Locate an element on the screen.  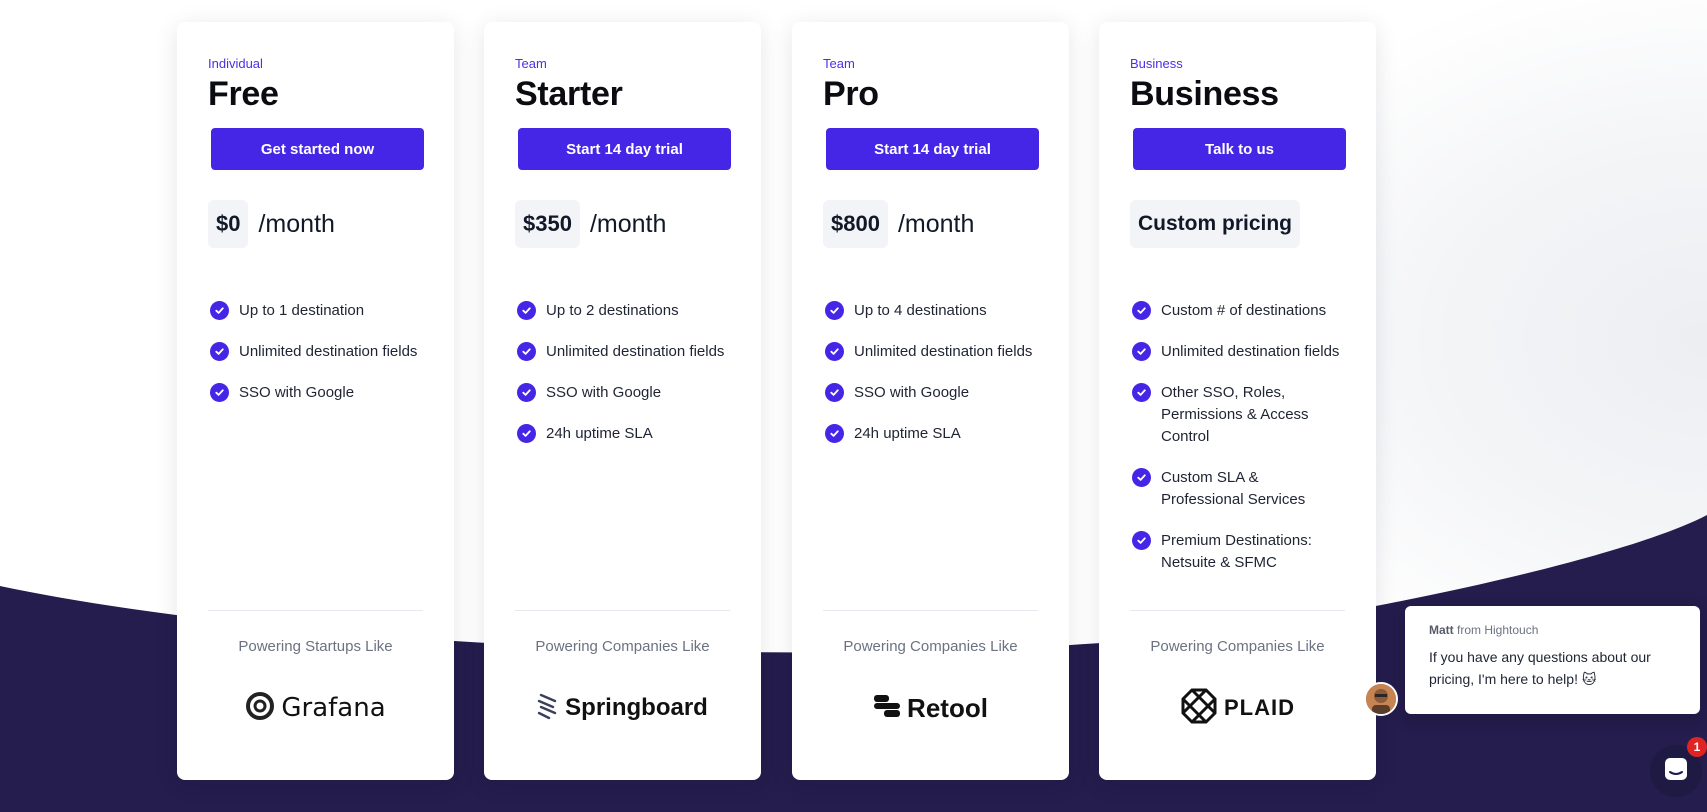
feature-text: 24h uptime SLA is located at coordinates (907, 433).